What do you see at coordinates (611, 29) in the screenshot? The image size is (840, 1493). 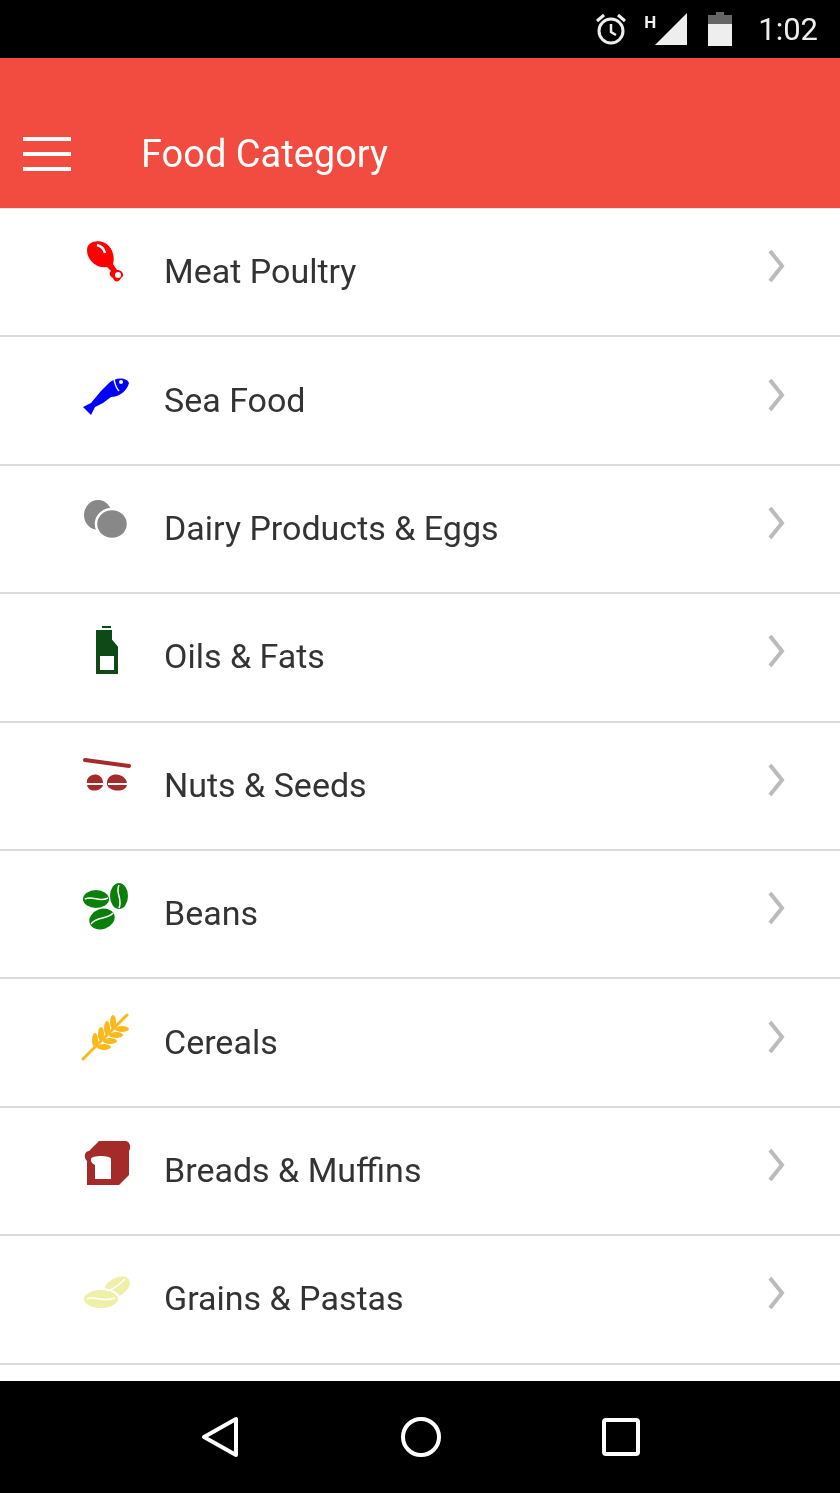 I see `alarm-icon` at bounding box center [611, 29].